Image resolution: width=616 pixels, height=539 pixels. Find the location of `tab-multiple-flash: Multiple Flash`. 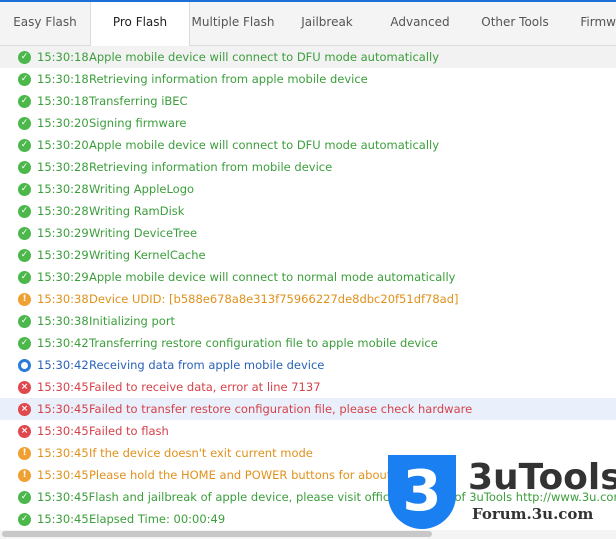

tab-multiple-flash: Multiple Flash is located at coordinates (233, 23).